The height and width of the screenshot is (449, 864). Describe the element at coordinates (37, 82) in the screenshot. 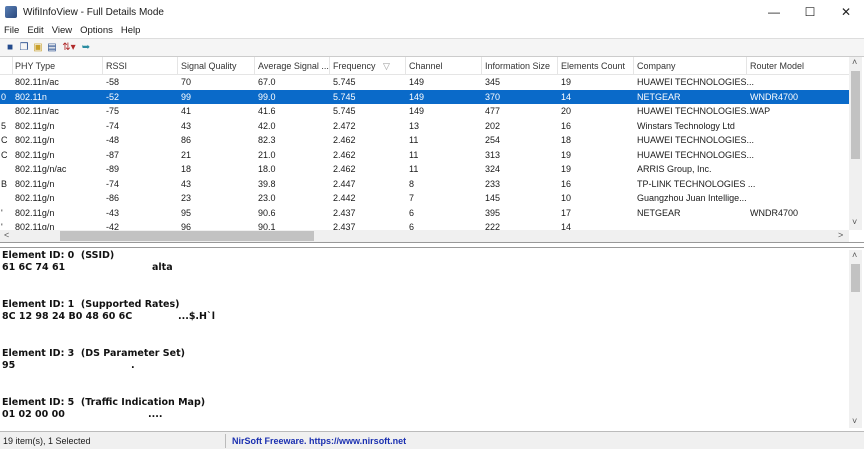

I see `cell-phy: 802.11n/ac` at that location.